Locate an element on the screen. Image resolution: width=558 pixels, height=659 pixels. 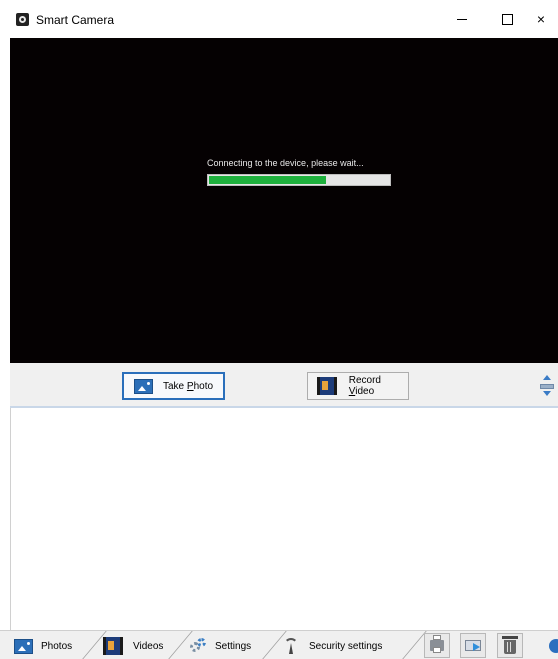
print-button is located at coordinates (437, 645).